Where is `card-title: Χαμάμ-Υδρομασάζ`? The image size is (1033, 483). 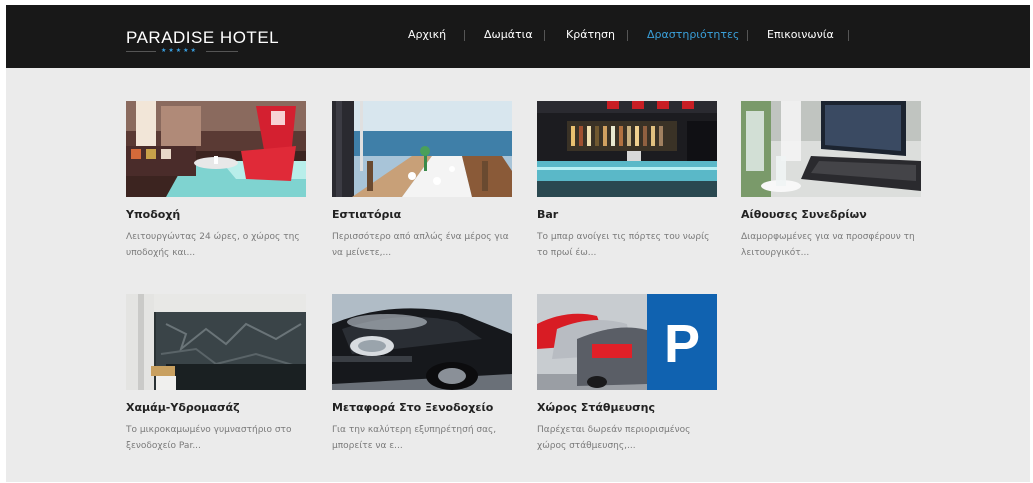
card-title: Χαμάμ-Υδρομασάζ is located at coordinates (183, 407).